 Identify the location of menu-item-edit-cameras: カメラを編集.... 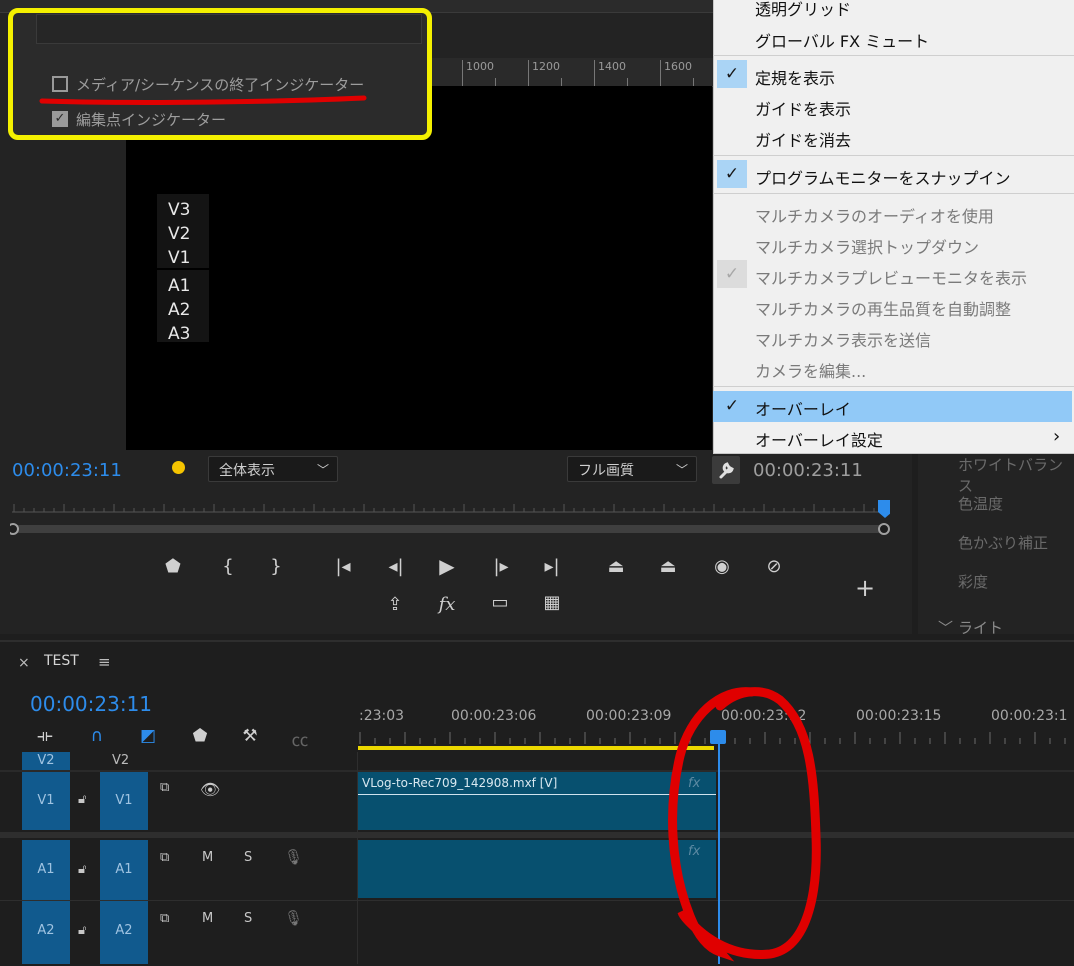
(810, 370).